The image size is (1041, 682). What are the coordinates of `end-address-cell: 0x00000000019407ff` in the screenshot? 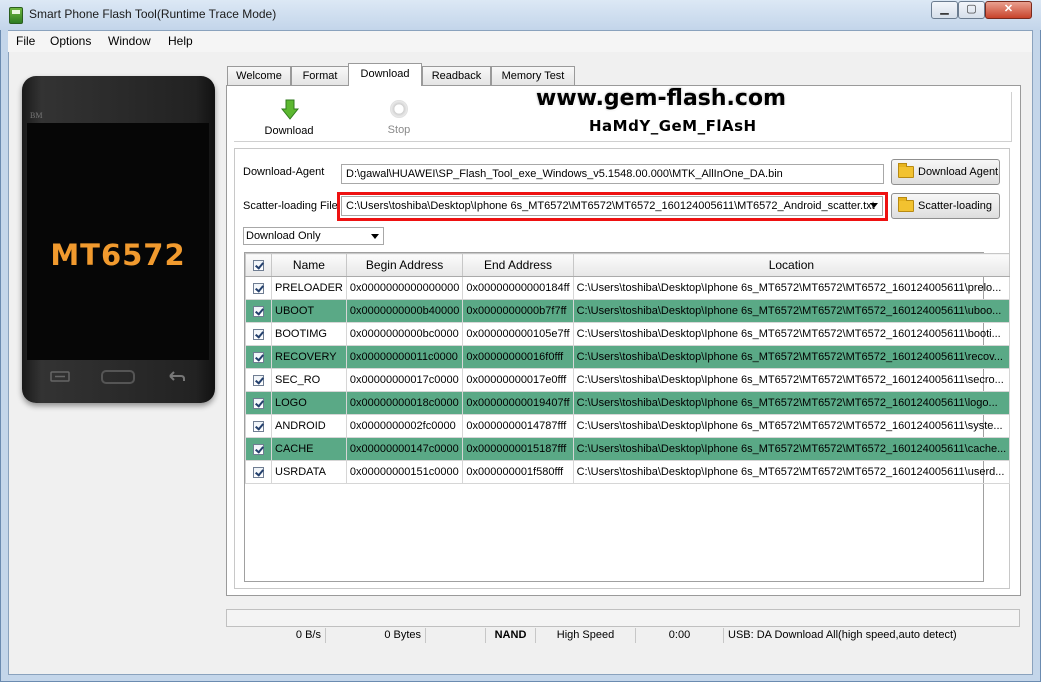 It's located at (518, 403).